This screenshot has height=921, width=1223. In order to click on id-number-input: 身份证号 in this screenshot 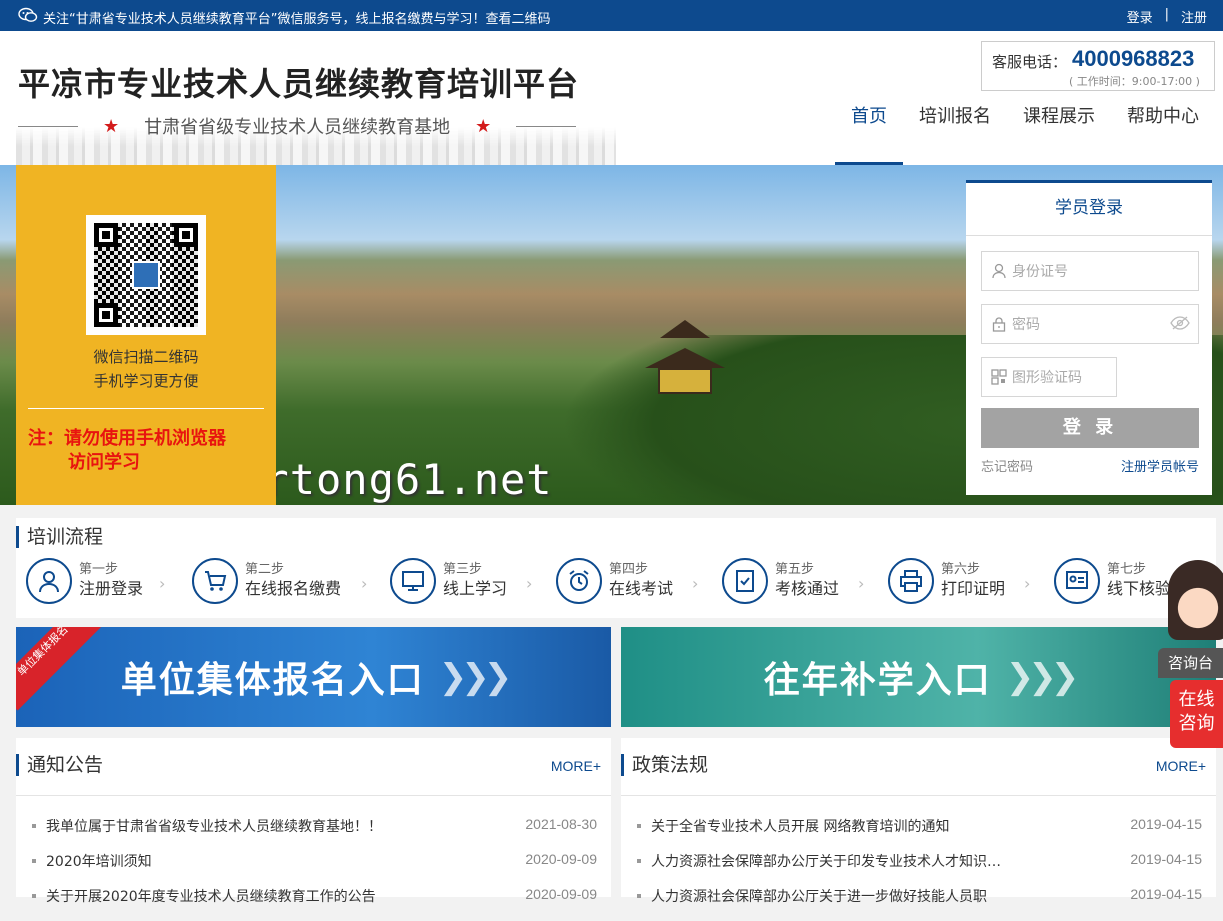, I will do `click(1090, 271)`.